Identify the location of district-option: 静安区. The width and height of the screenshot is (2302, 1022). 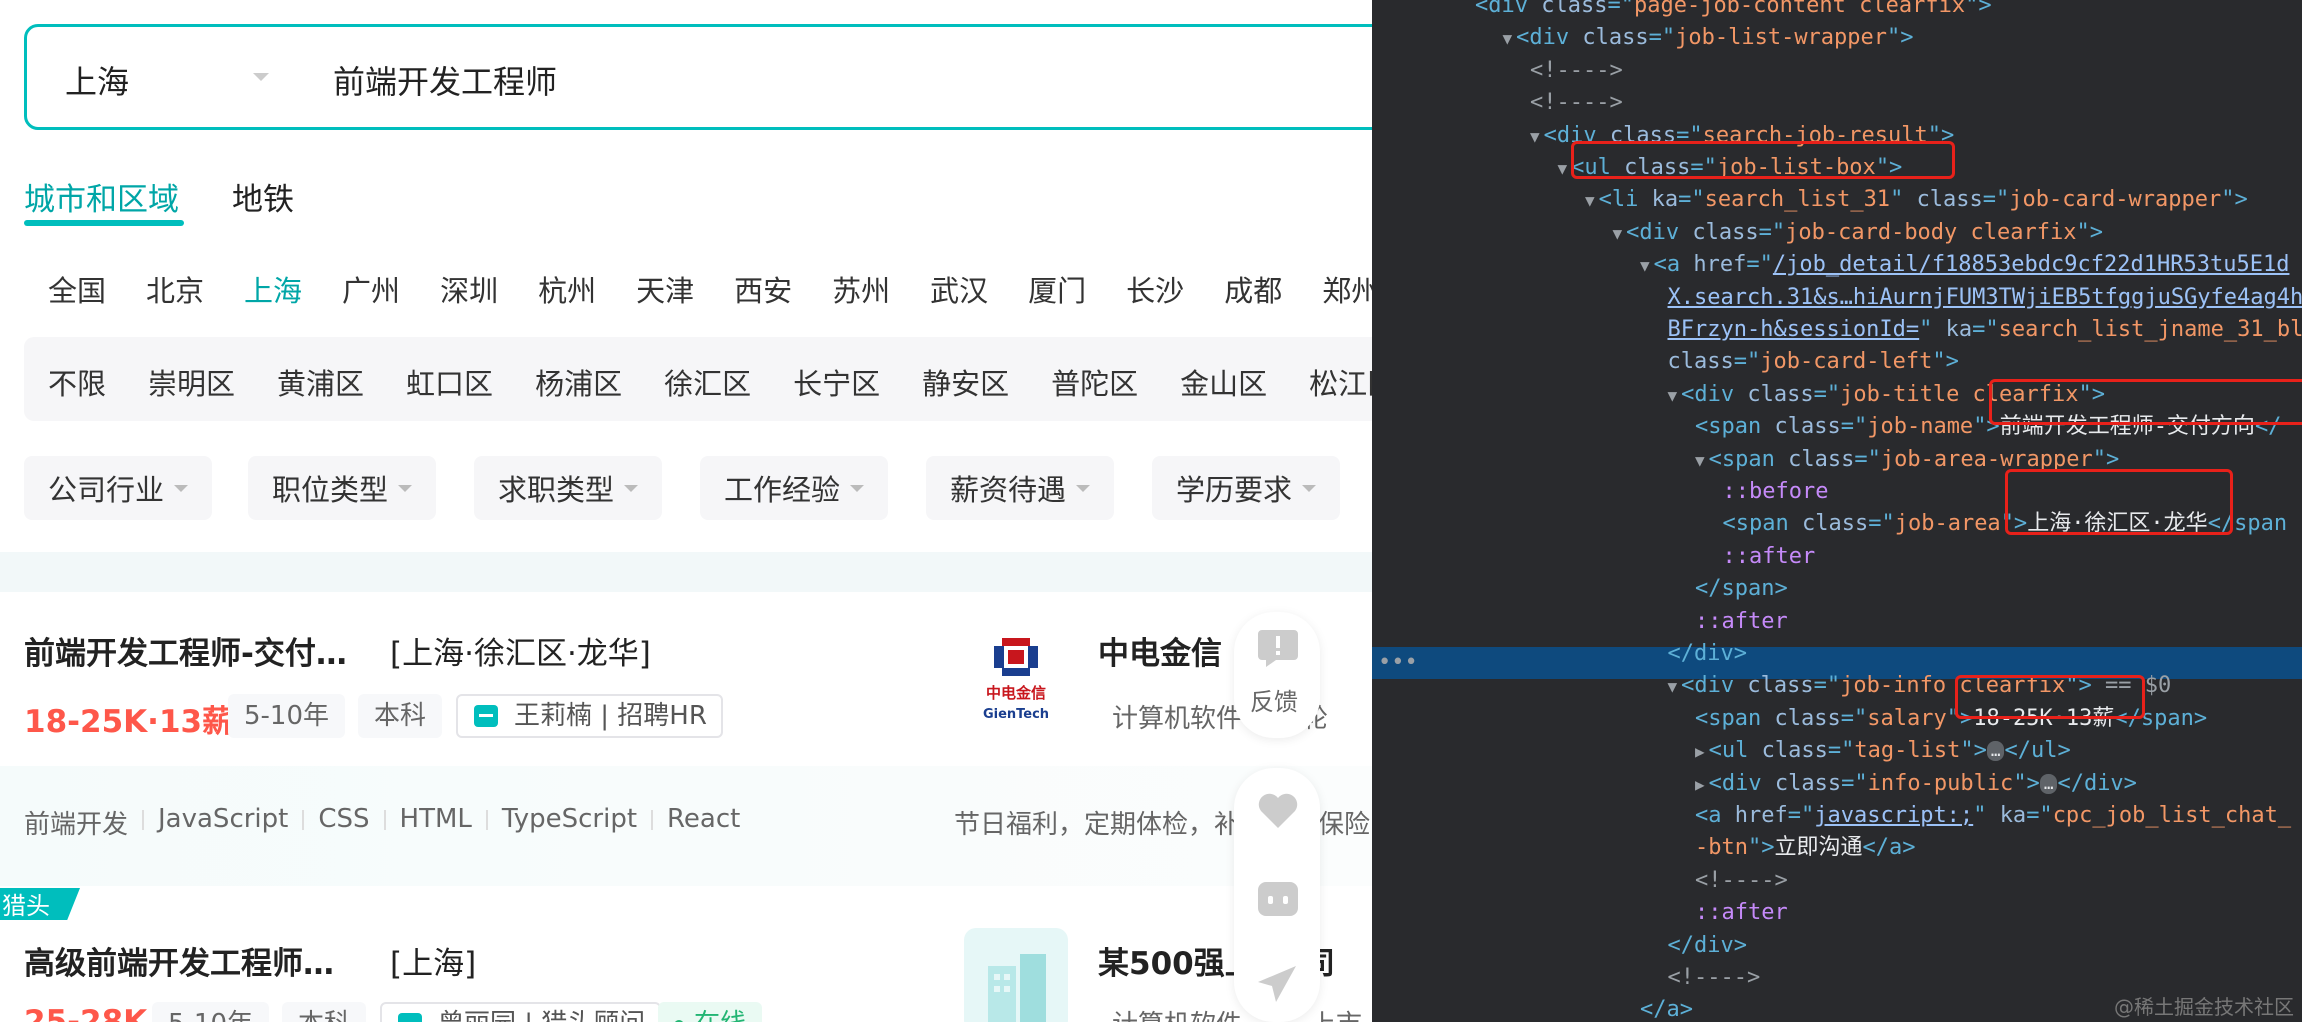
(965, 382).